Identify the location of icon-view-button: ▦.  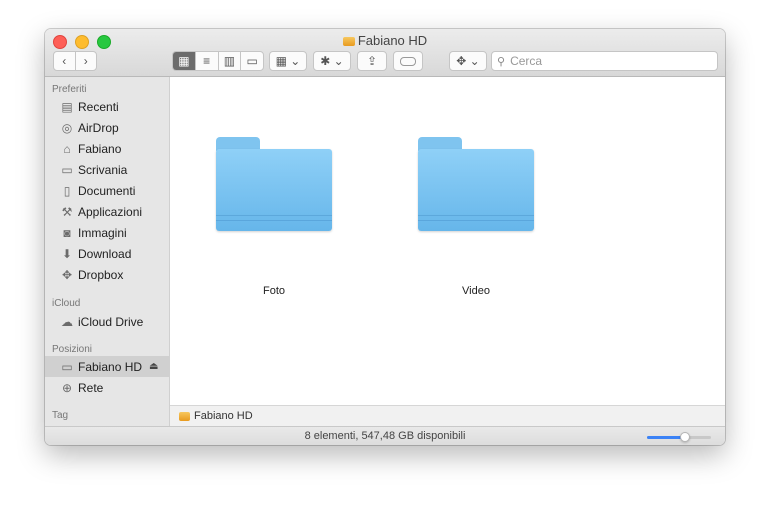
(184, 61).